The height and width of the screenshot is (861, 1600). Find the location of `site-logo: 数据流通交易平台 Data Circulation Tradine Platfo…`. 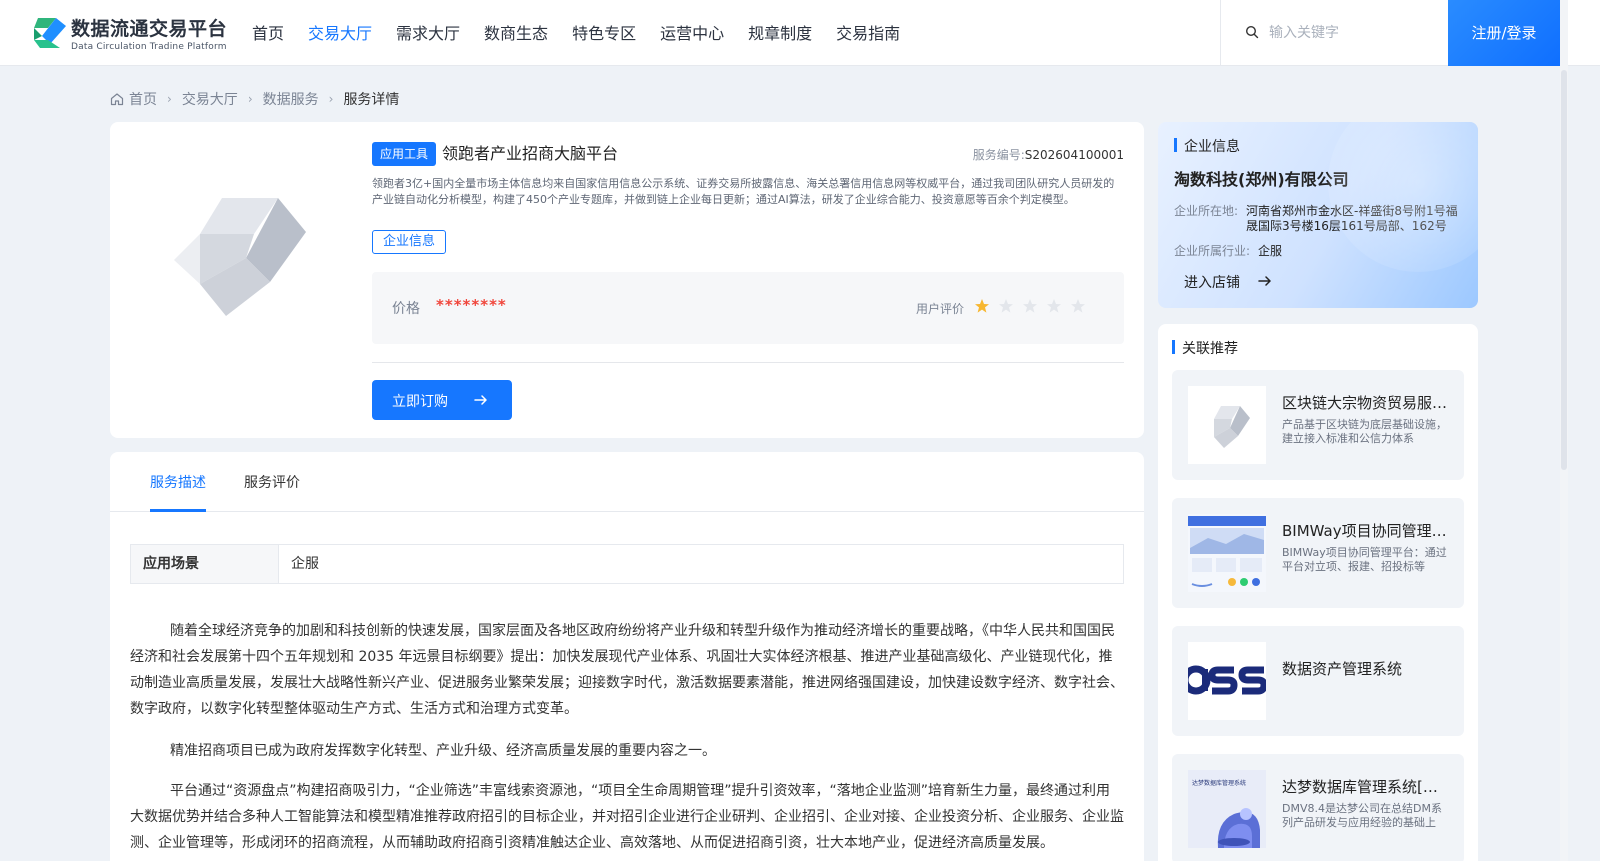

site-logo: 数据流通交易平台 Data Circulation Tradine Platfo… is located at coordinates (130, 35).